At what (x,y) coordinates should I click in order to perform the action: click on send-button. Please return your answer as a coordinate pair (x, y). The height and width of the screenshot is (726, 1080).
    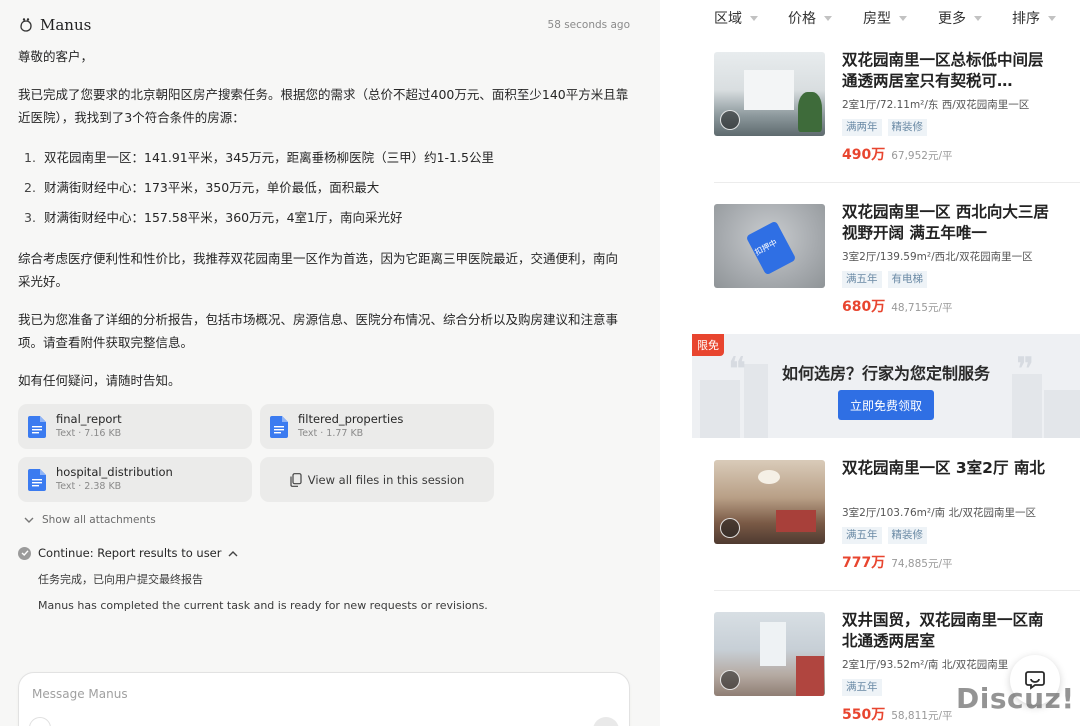
    Looking at the image, I should click on (606, 721).